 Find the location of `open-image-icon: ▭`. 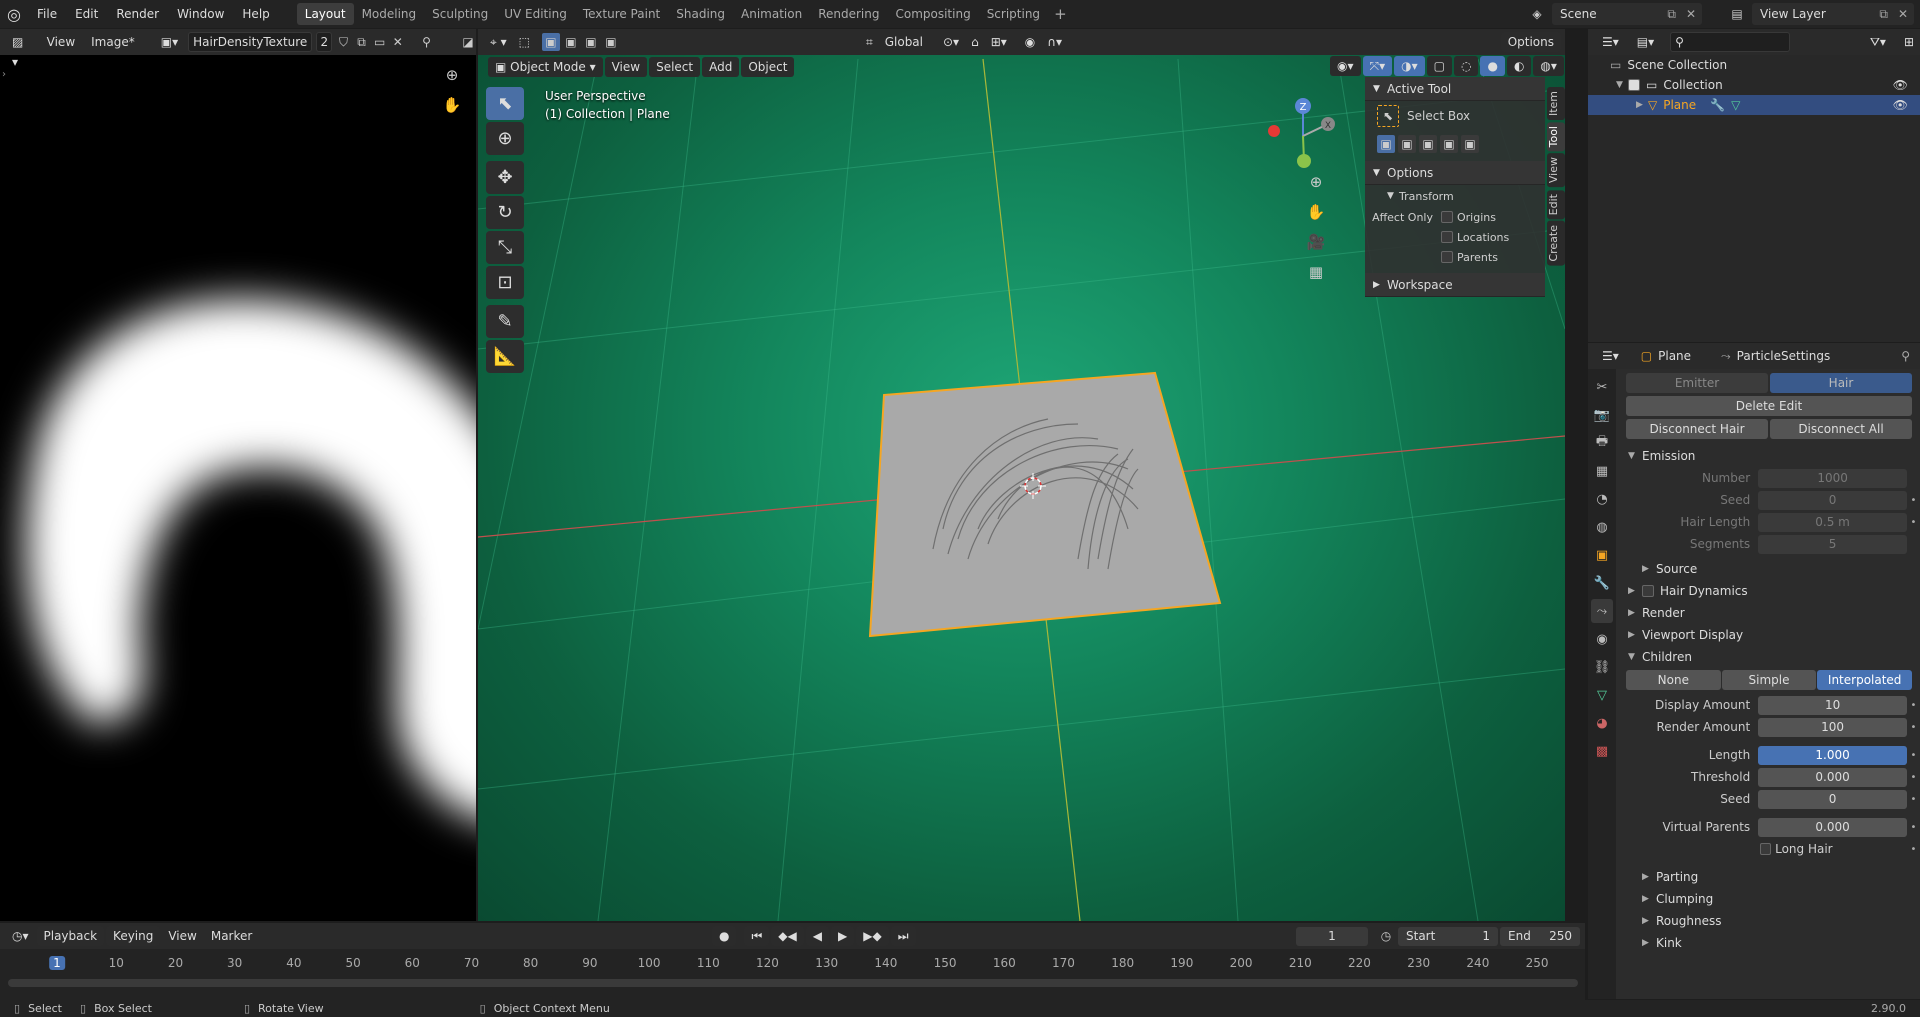

open-image-icon: ▭ is located at coordinates (380, 42).